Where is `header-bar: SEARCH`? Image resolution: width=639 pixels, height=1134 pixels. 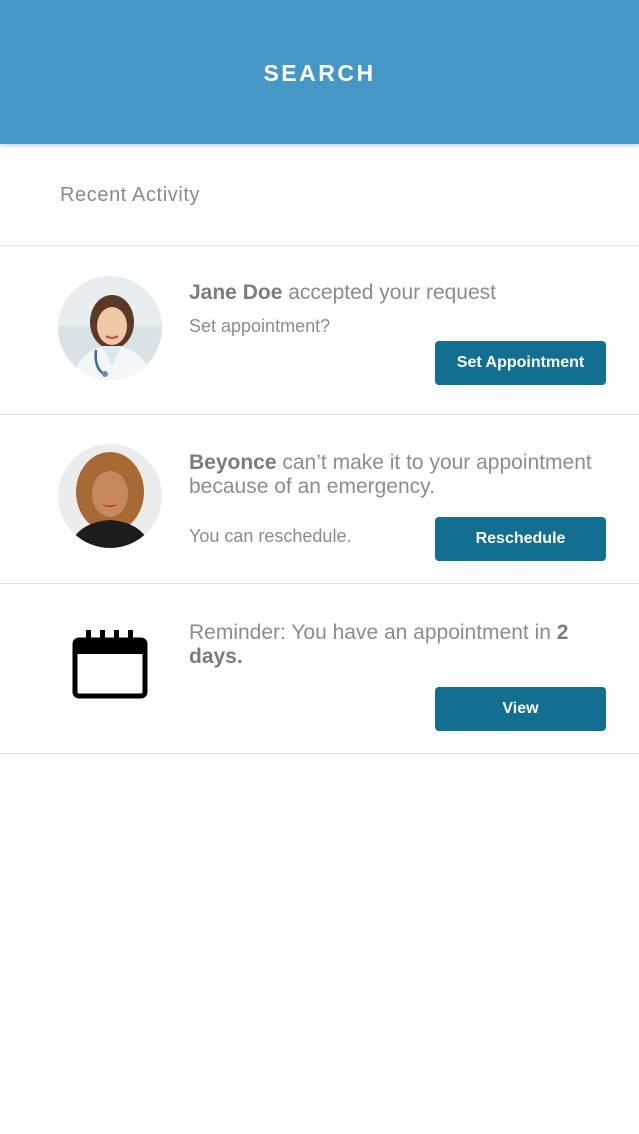 header-bar: SEARCH is located at coordinates (319, 72).